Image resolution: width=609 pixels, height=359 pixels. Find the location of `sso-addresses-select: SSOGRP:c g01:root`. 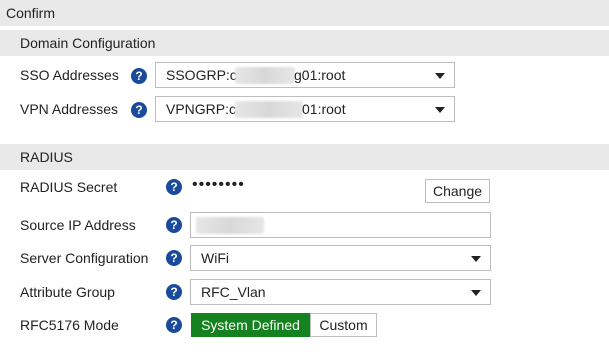

sso-addresses-select: SSOGRP:c g01:root is located at coordinates (305, 75).